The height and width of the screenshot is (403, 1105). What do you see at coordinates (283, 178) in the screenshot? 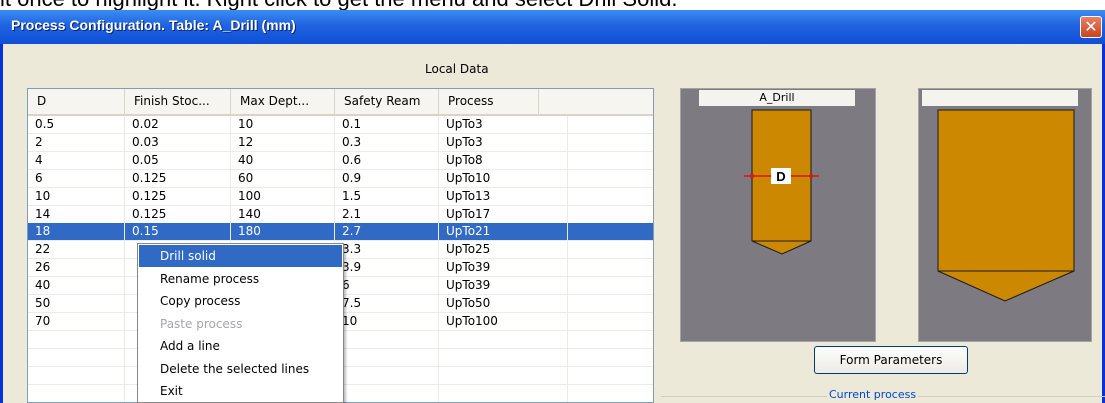
I see `table-cell: 60` at bounding box center [283, 178].